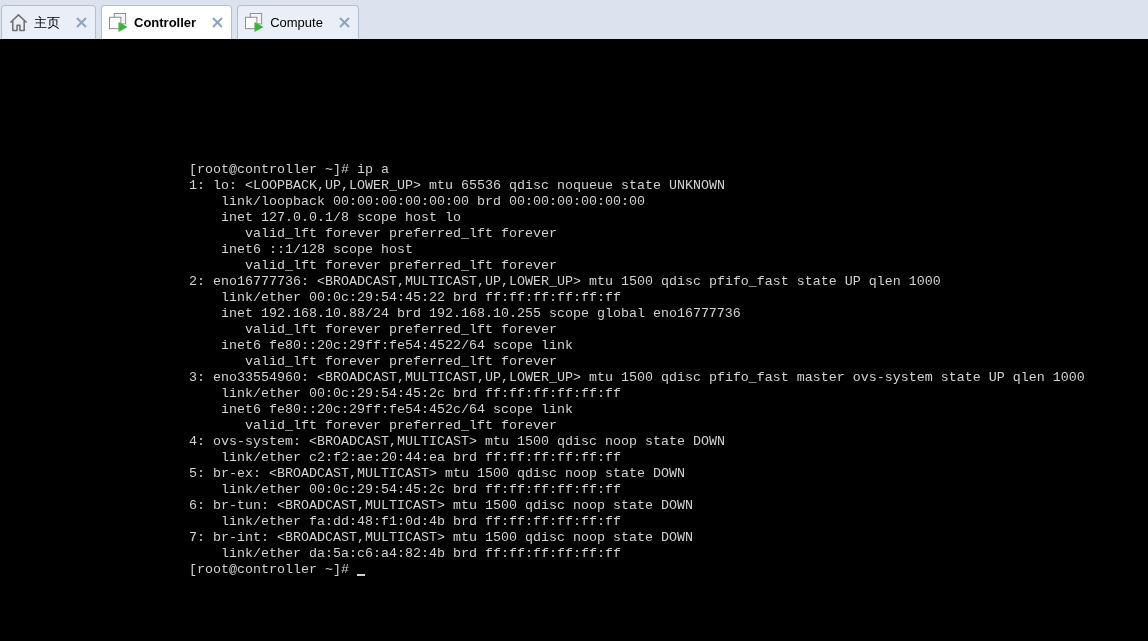  Describe the element at coordinates (397, 346) in the screenshot. I see `terminal-line: inet6 fe80::20c:29ff:fe54:4522/64 scope link` at that location.